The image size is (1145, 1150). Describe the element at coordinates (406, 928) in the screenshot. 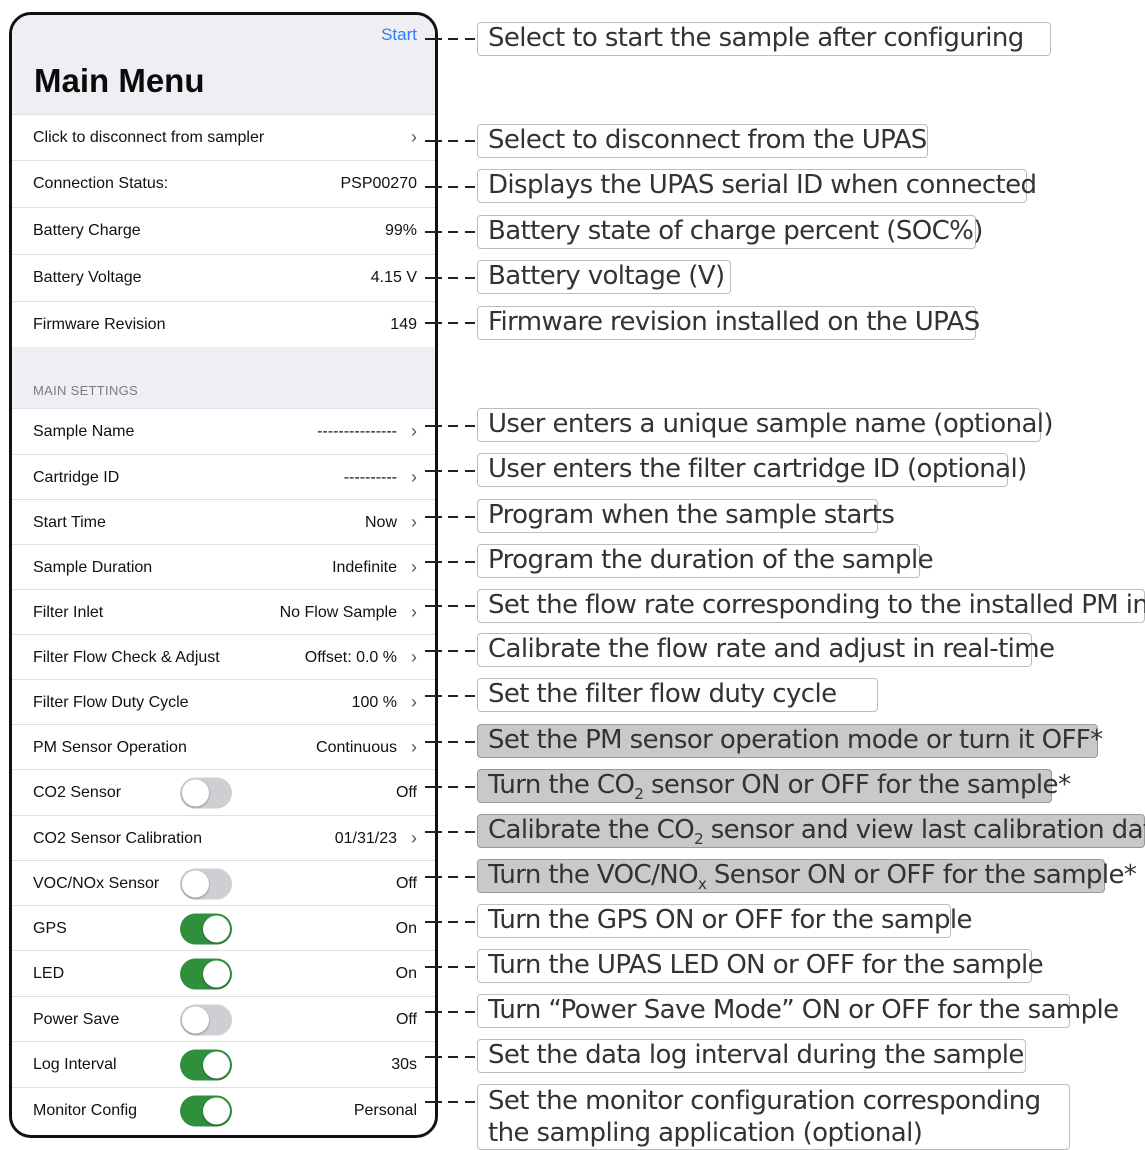

I see `gps-value: On` at that location.